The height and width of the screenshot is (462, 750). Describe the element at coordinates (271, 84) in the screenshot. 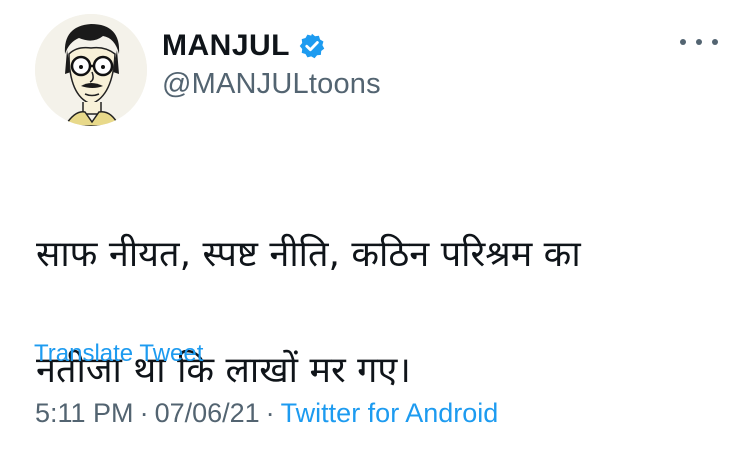

I see `user-handle: @MANJULtoons` at that location.